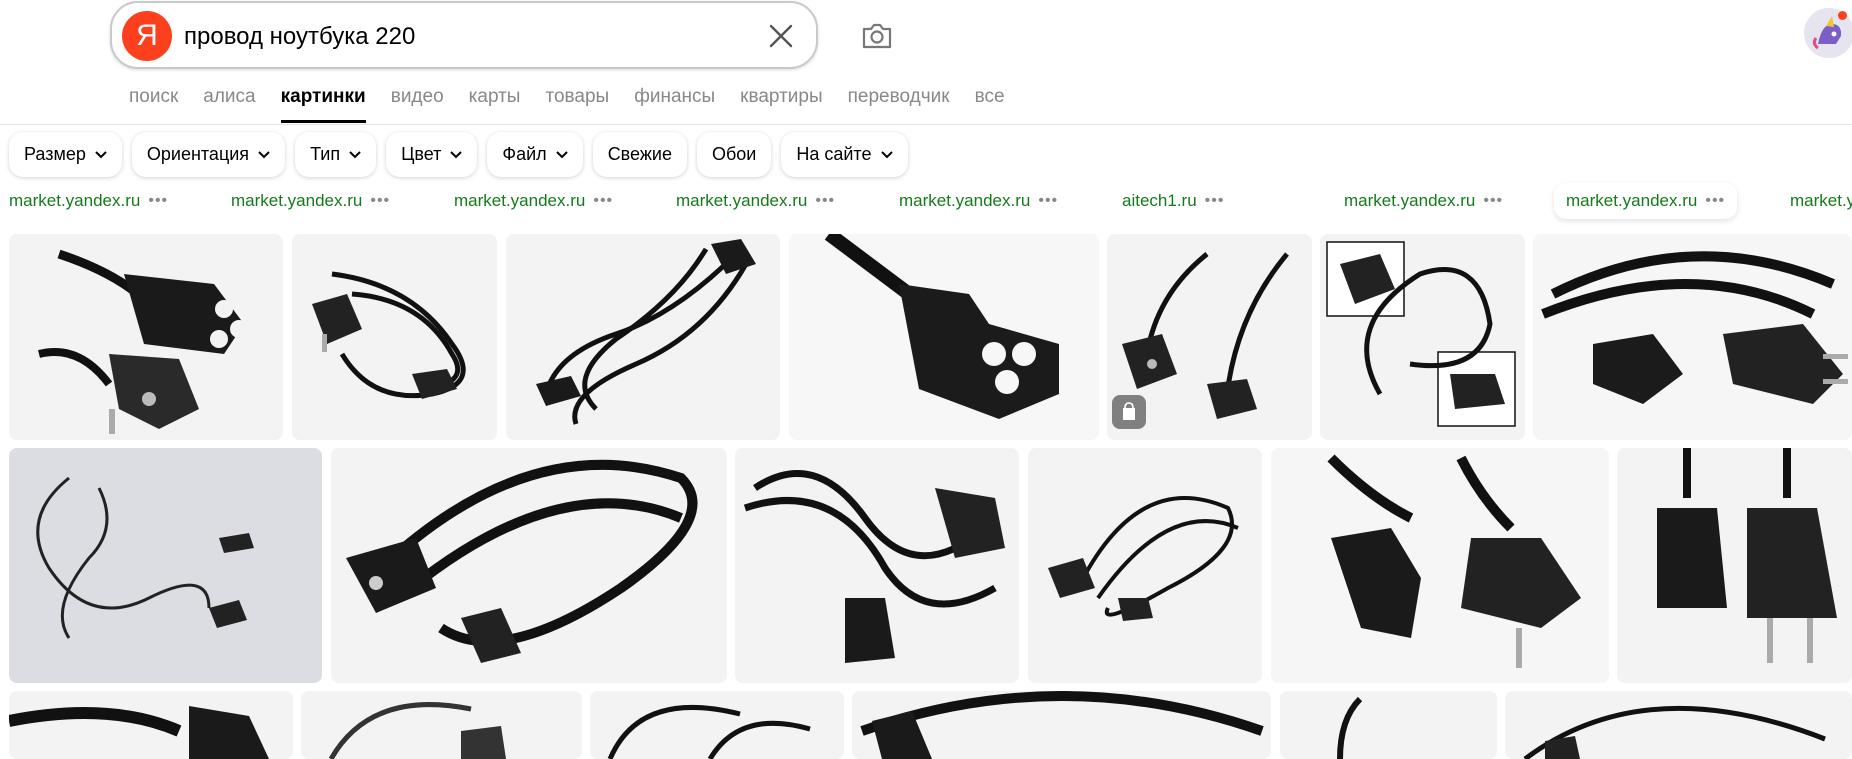 This screenshot has height=759, width=1852. I want to click on filter-orientation: Ориентация, so click(208, 154).